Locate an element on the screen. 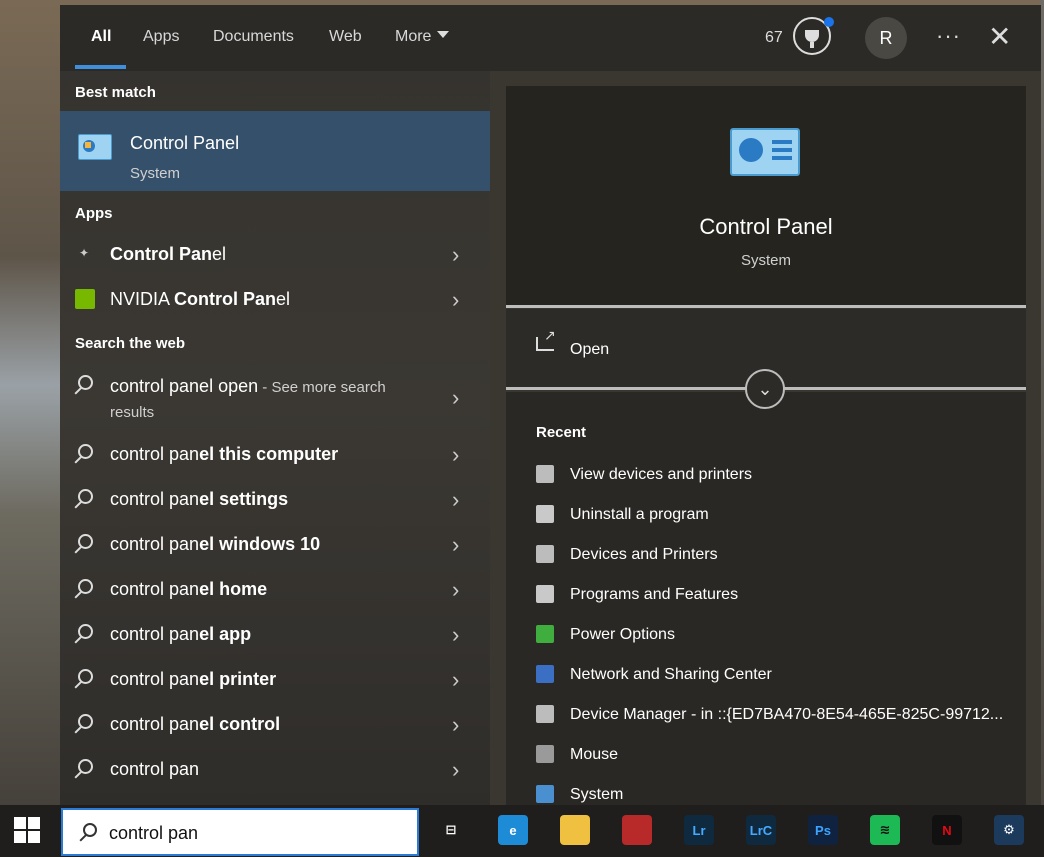  recent-item-label: System is located at coordinates (597, 794).